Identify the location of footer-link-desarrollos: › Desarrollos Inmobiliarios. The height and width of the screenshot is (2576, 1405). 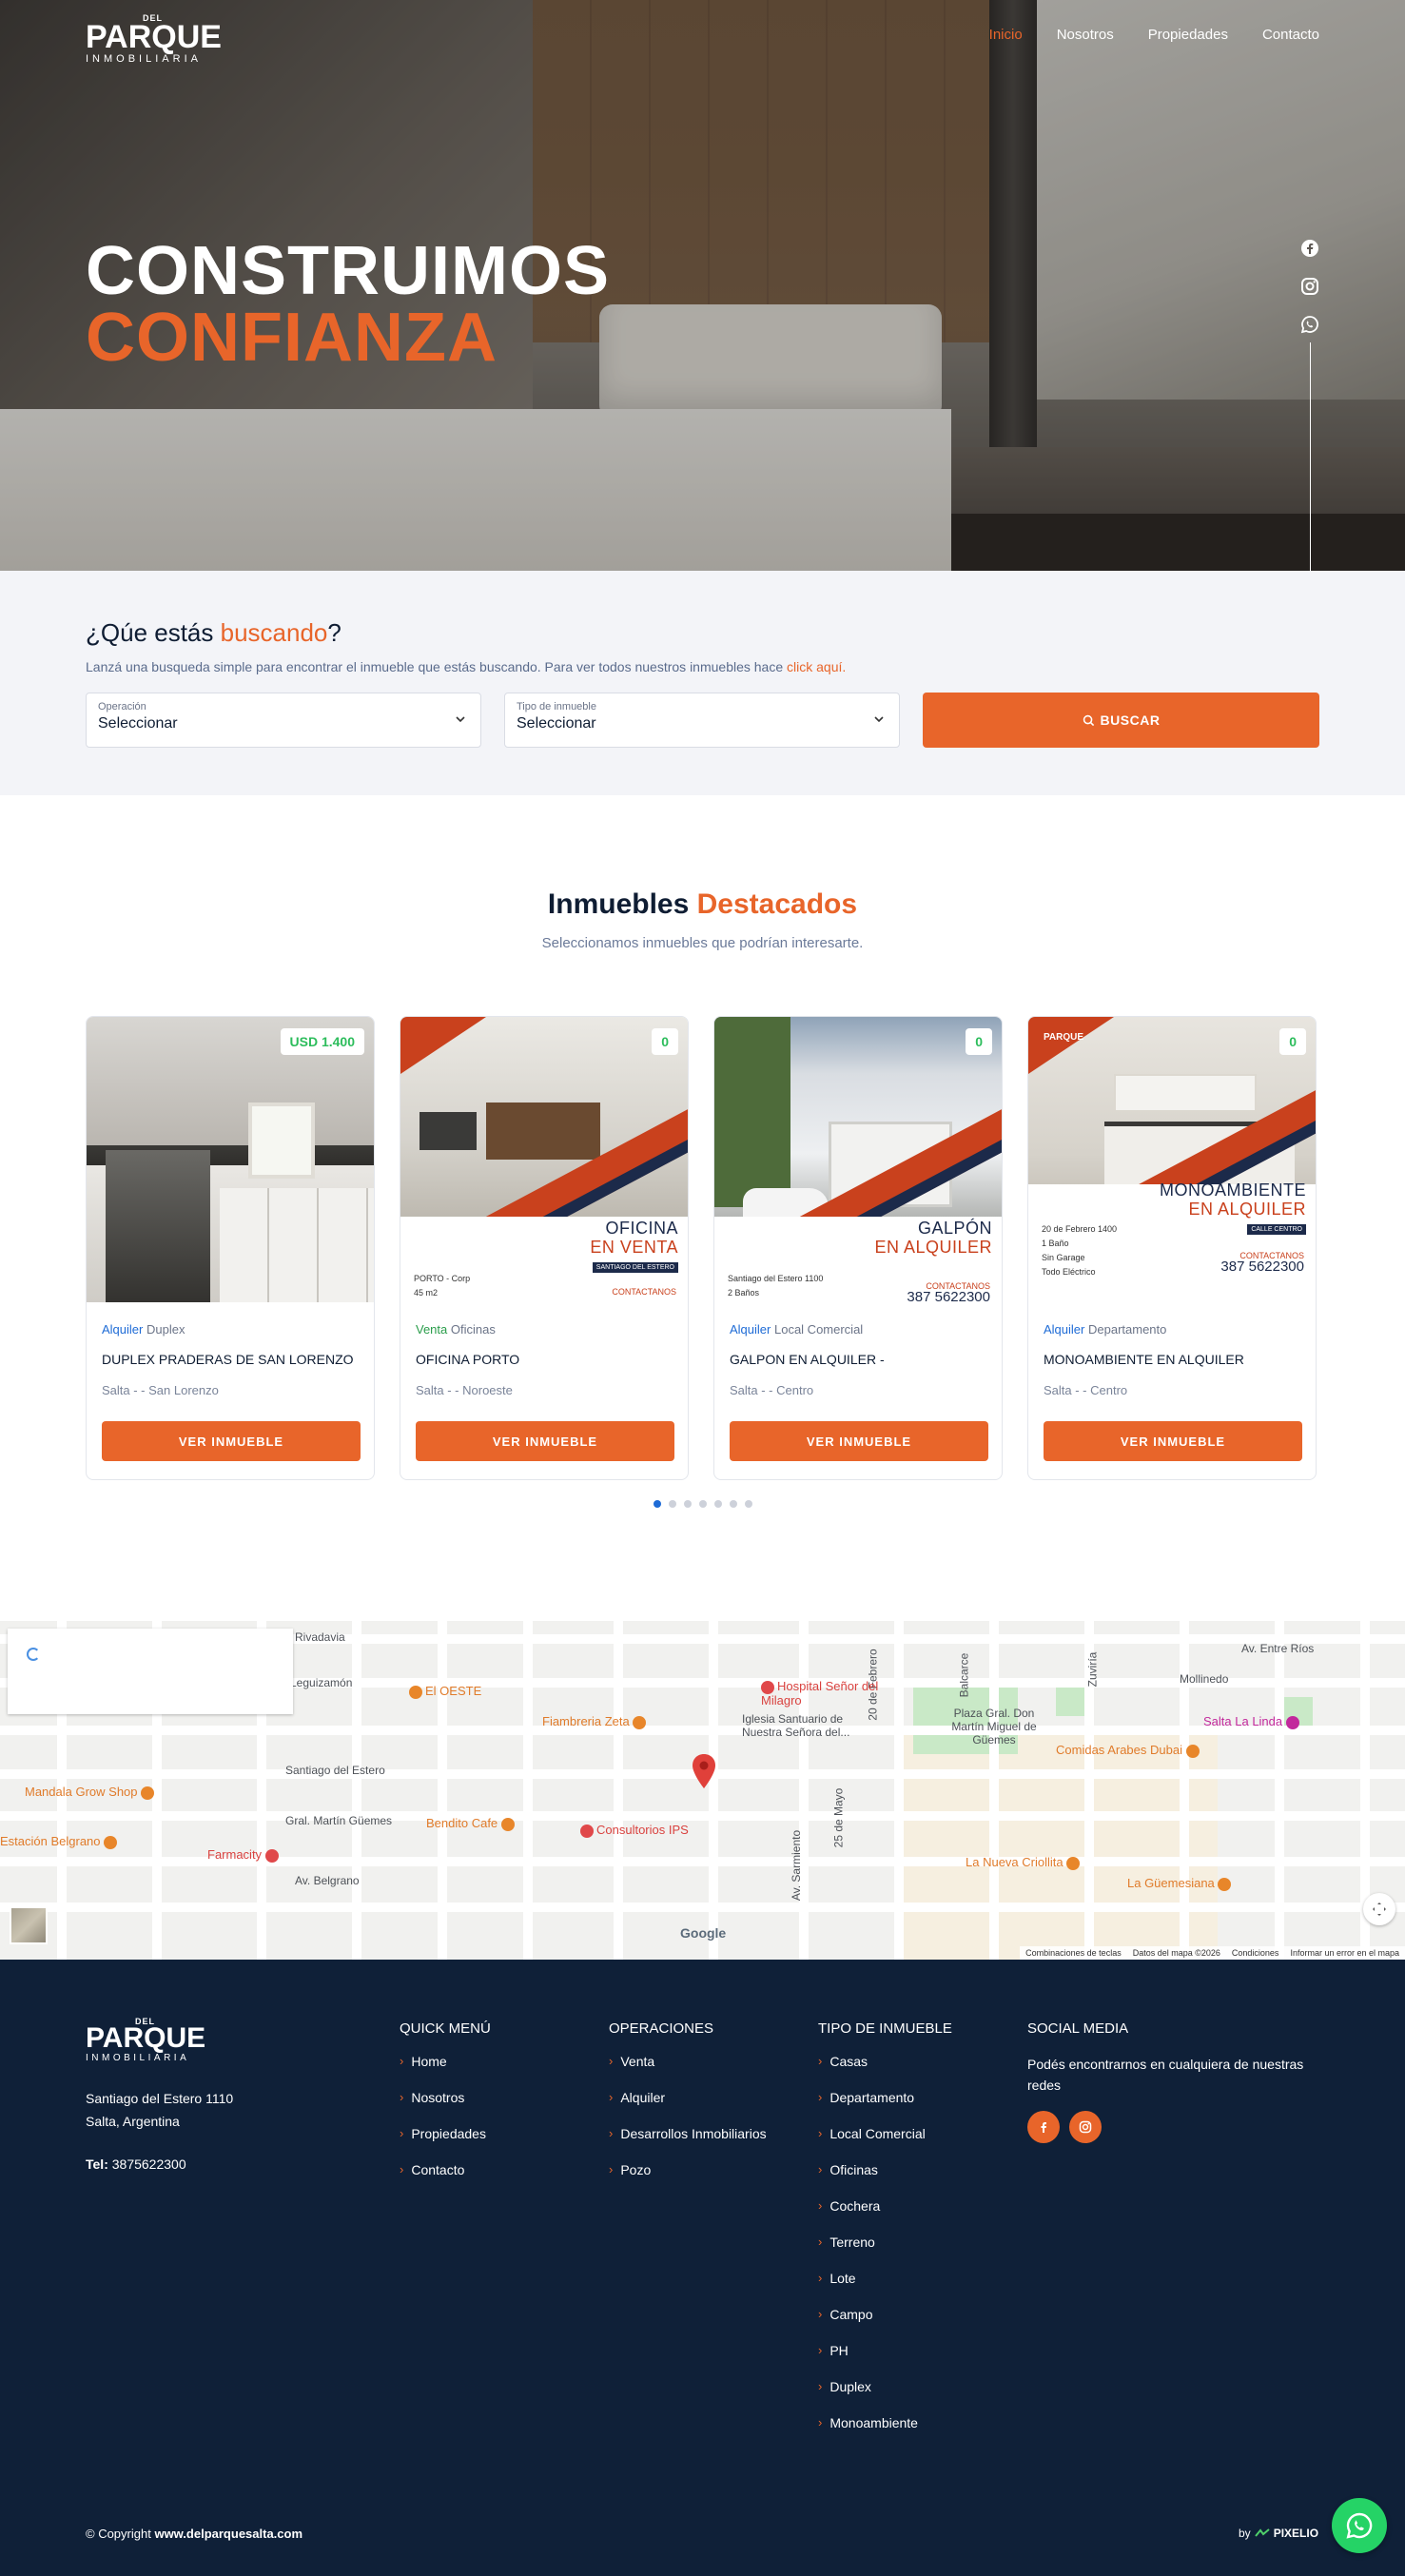
(688, 2144).